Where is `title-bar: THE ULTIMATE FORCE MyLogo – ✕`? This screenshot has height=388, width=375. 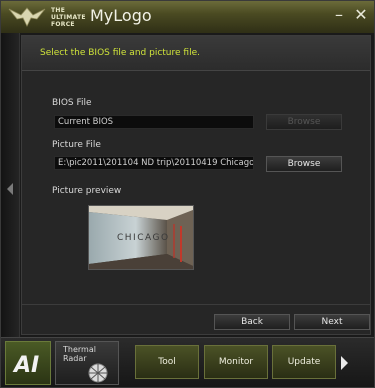 title-bar: THE ULTIMATE FORCE MyLogo – ✕ is located at coordinates (187, 17).